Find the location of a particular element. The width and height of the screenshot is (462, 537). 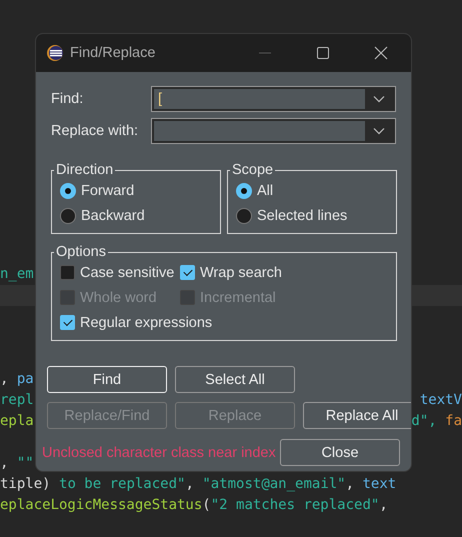

field-label: Find: is located at coordinates (67, 99).